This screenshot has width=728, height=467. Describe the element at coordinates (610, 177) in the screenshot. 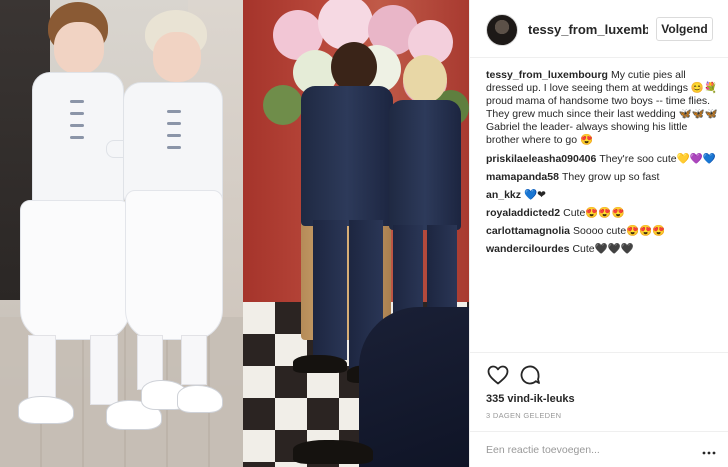

I see `comment-text: They grow up so fast` at that location.